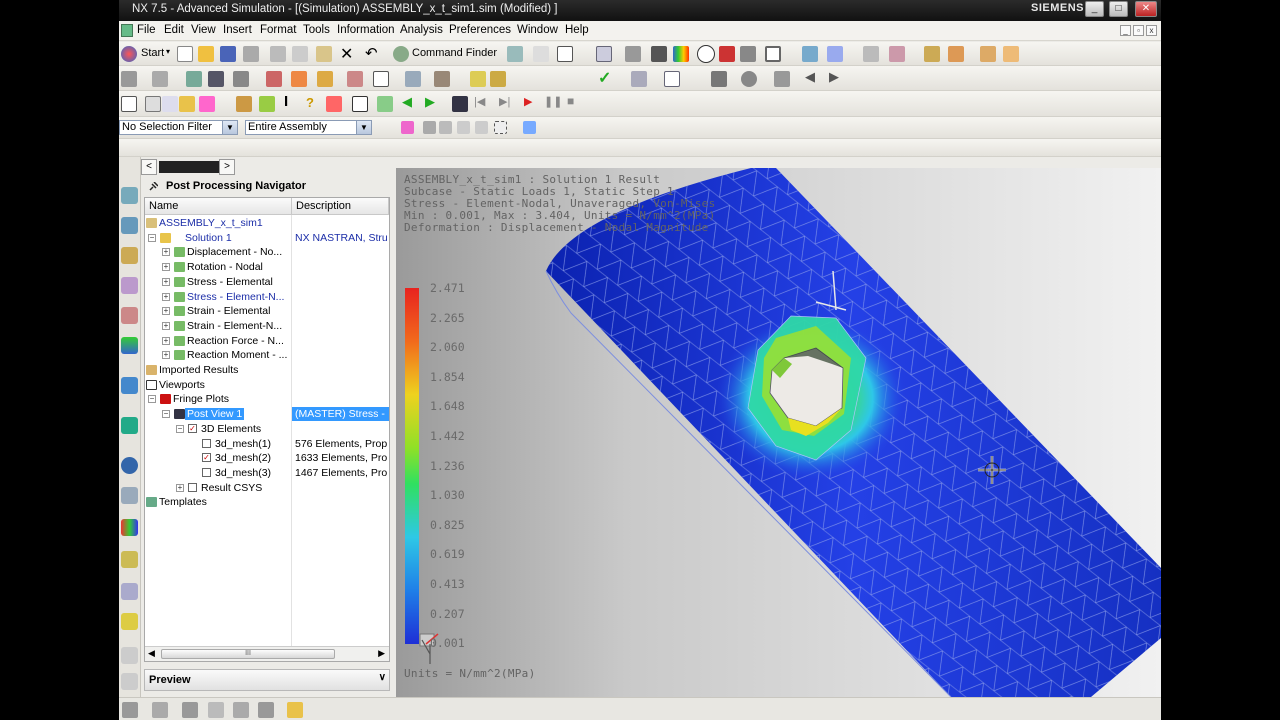  I want to click on help-icon: ?, so click(310, 102).